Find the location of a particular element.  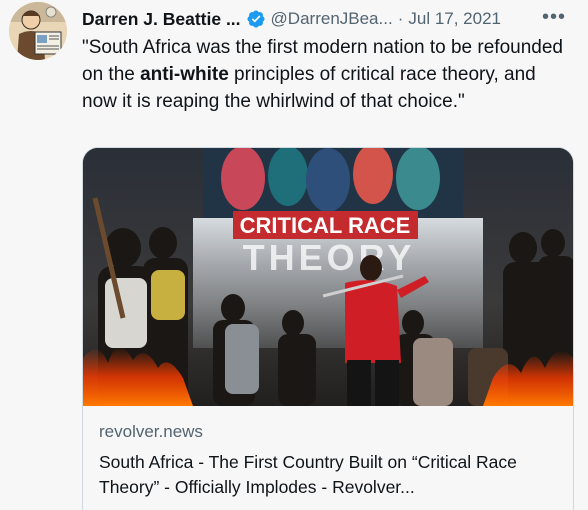

card-domain: revolver.news is located at coordinates (151, 432).